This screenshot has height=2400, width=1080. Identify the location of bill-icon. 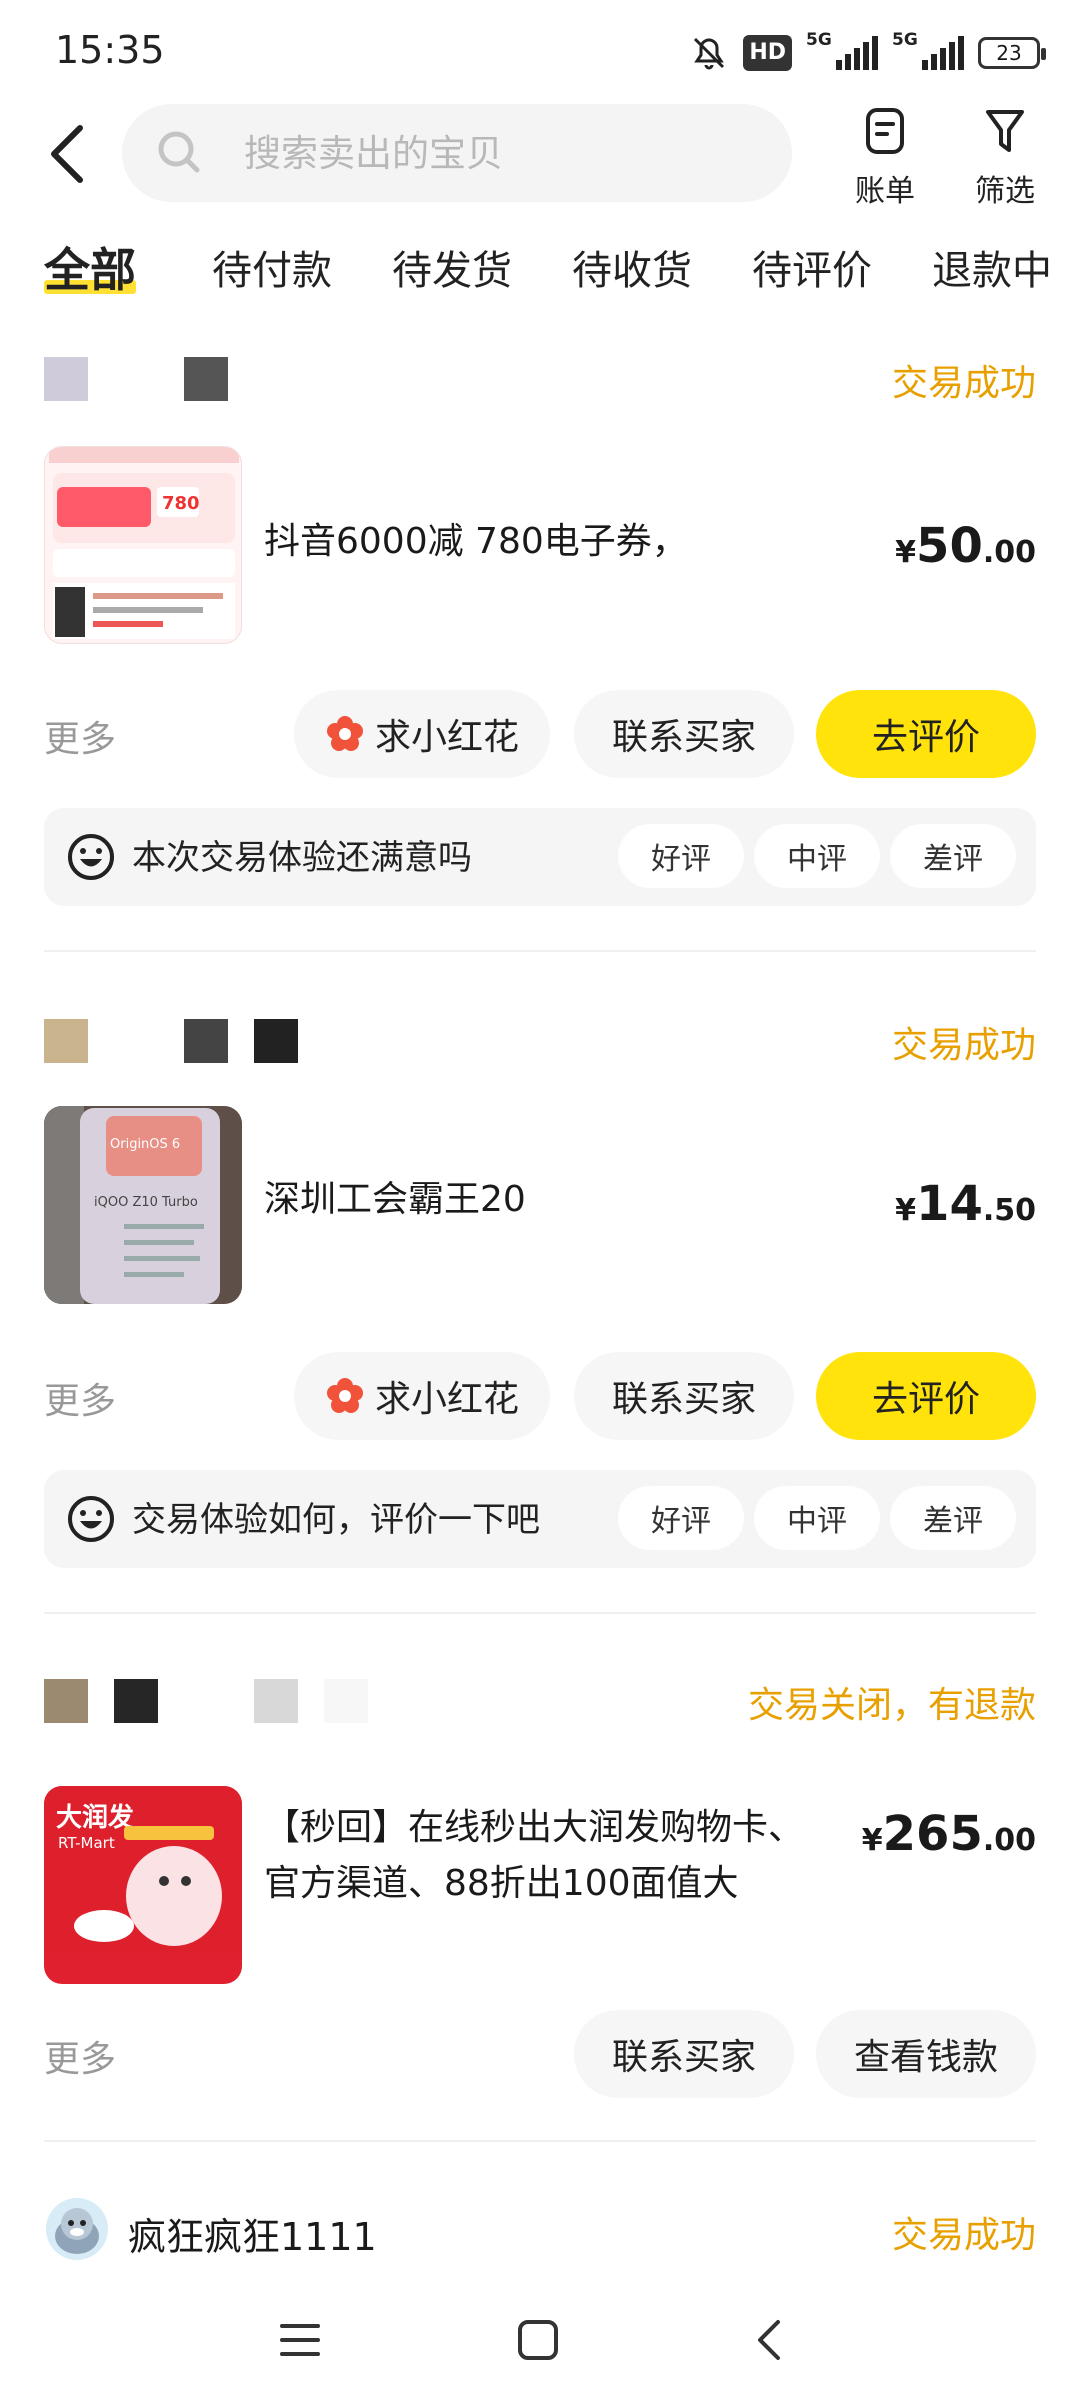
(885, 131).